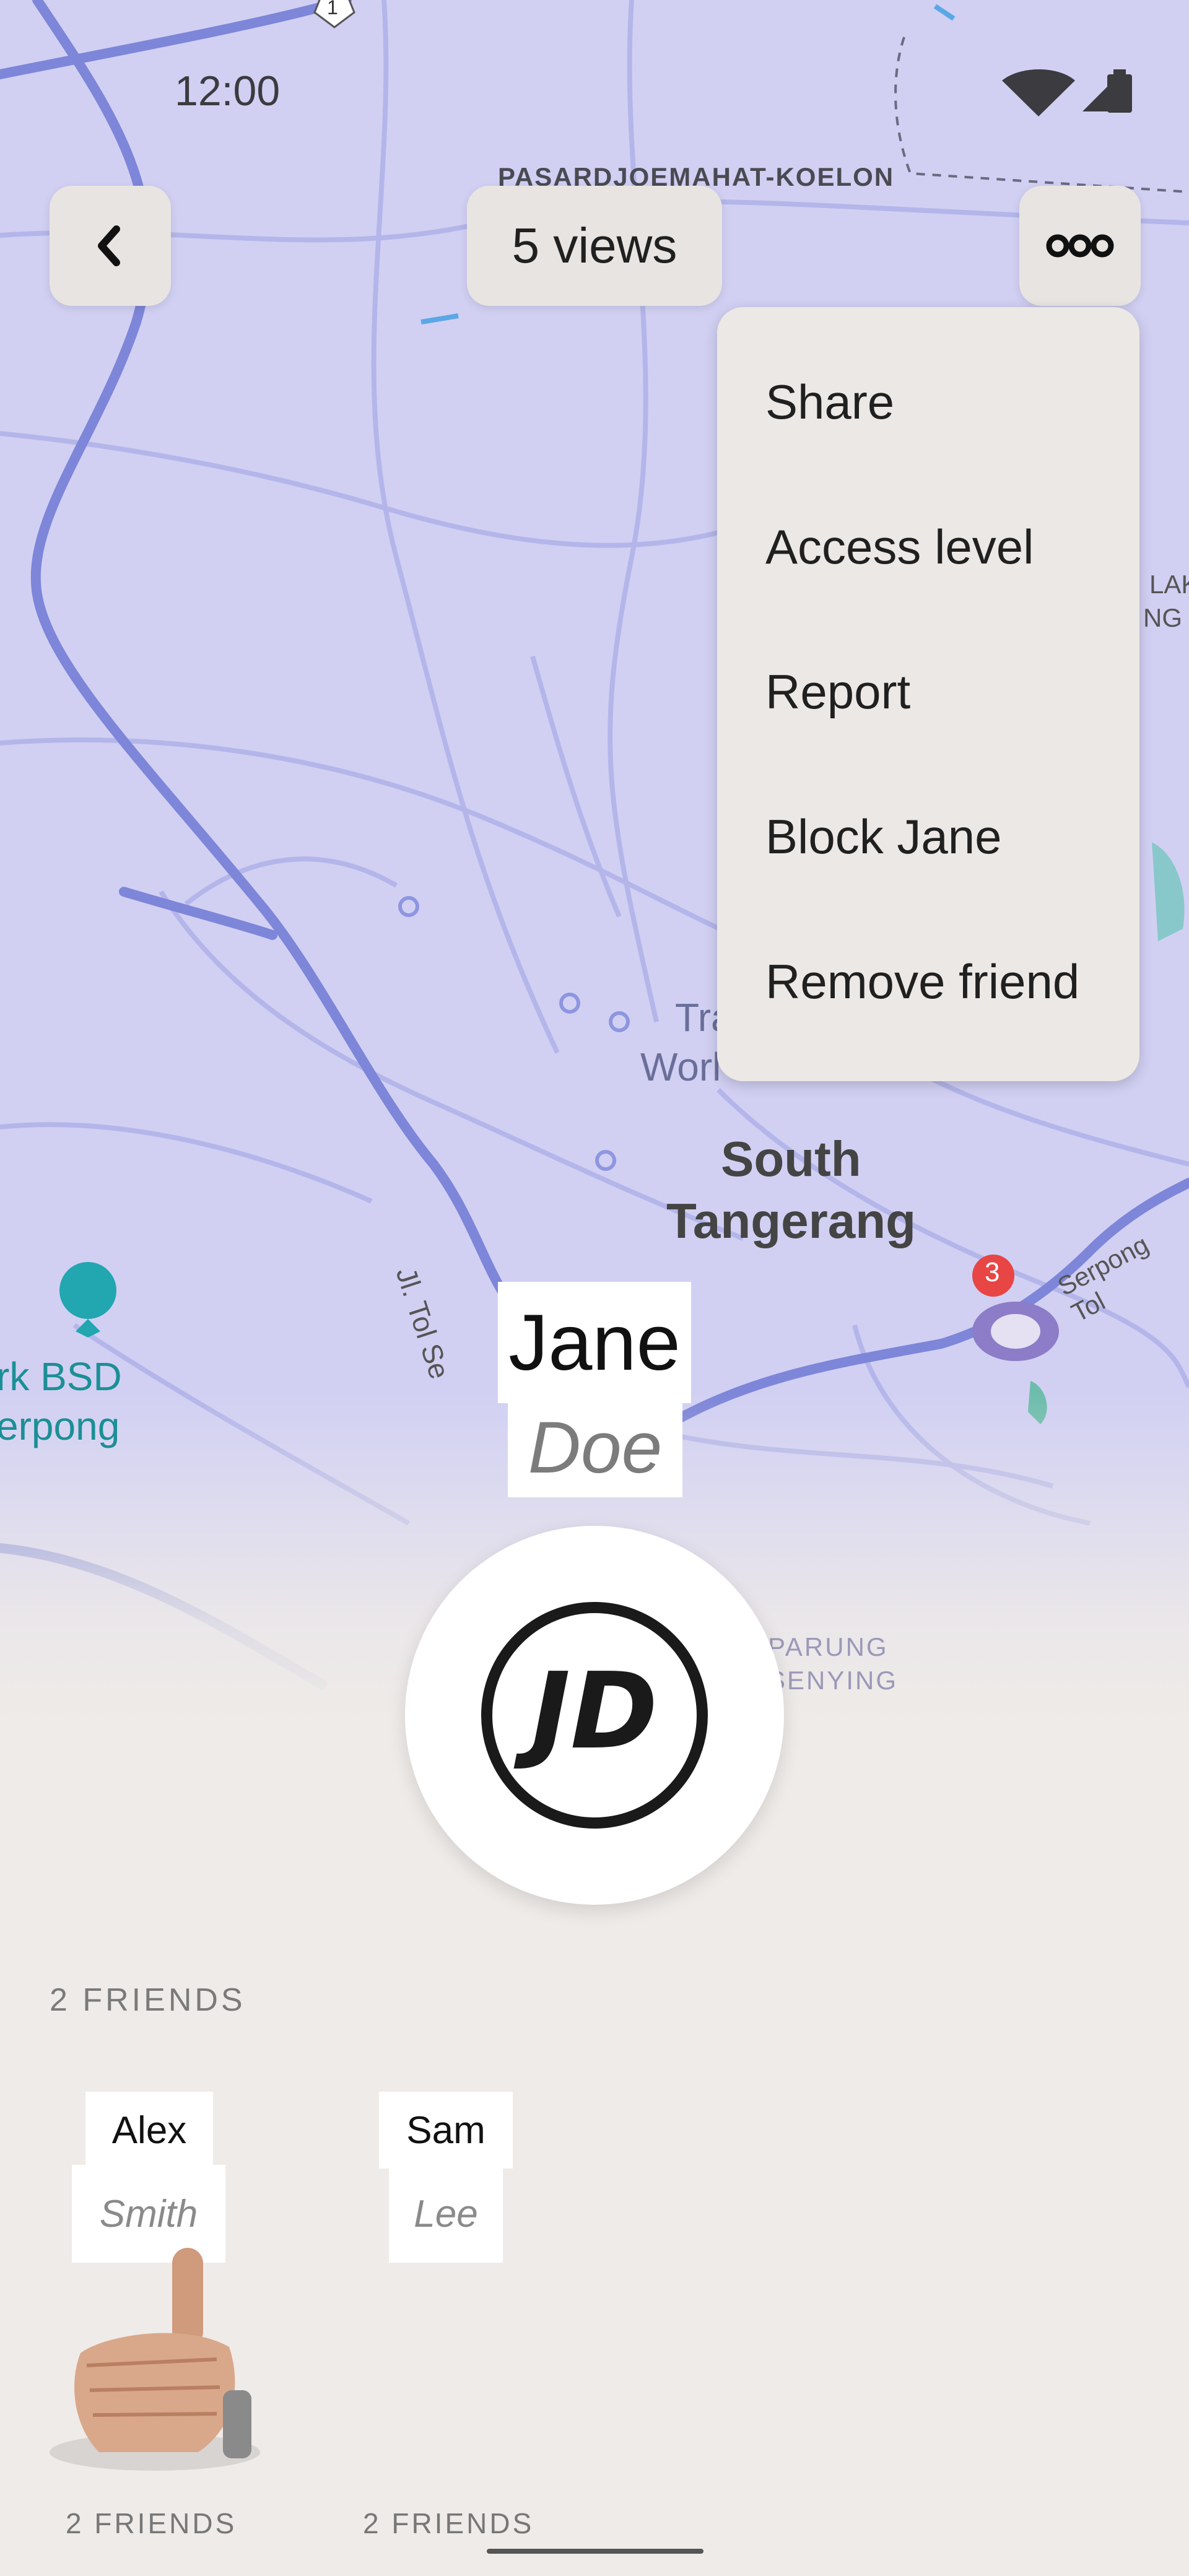 This screenshot has height=2576, width=1189. I want to click on map-marker-badge: 3, so click(992, 1272).